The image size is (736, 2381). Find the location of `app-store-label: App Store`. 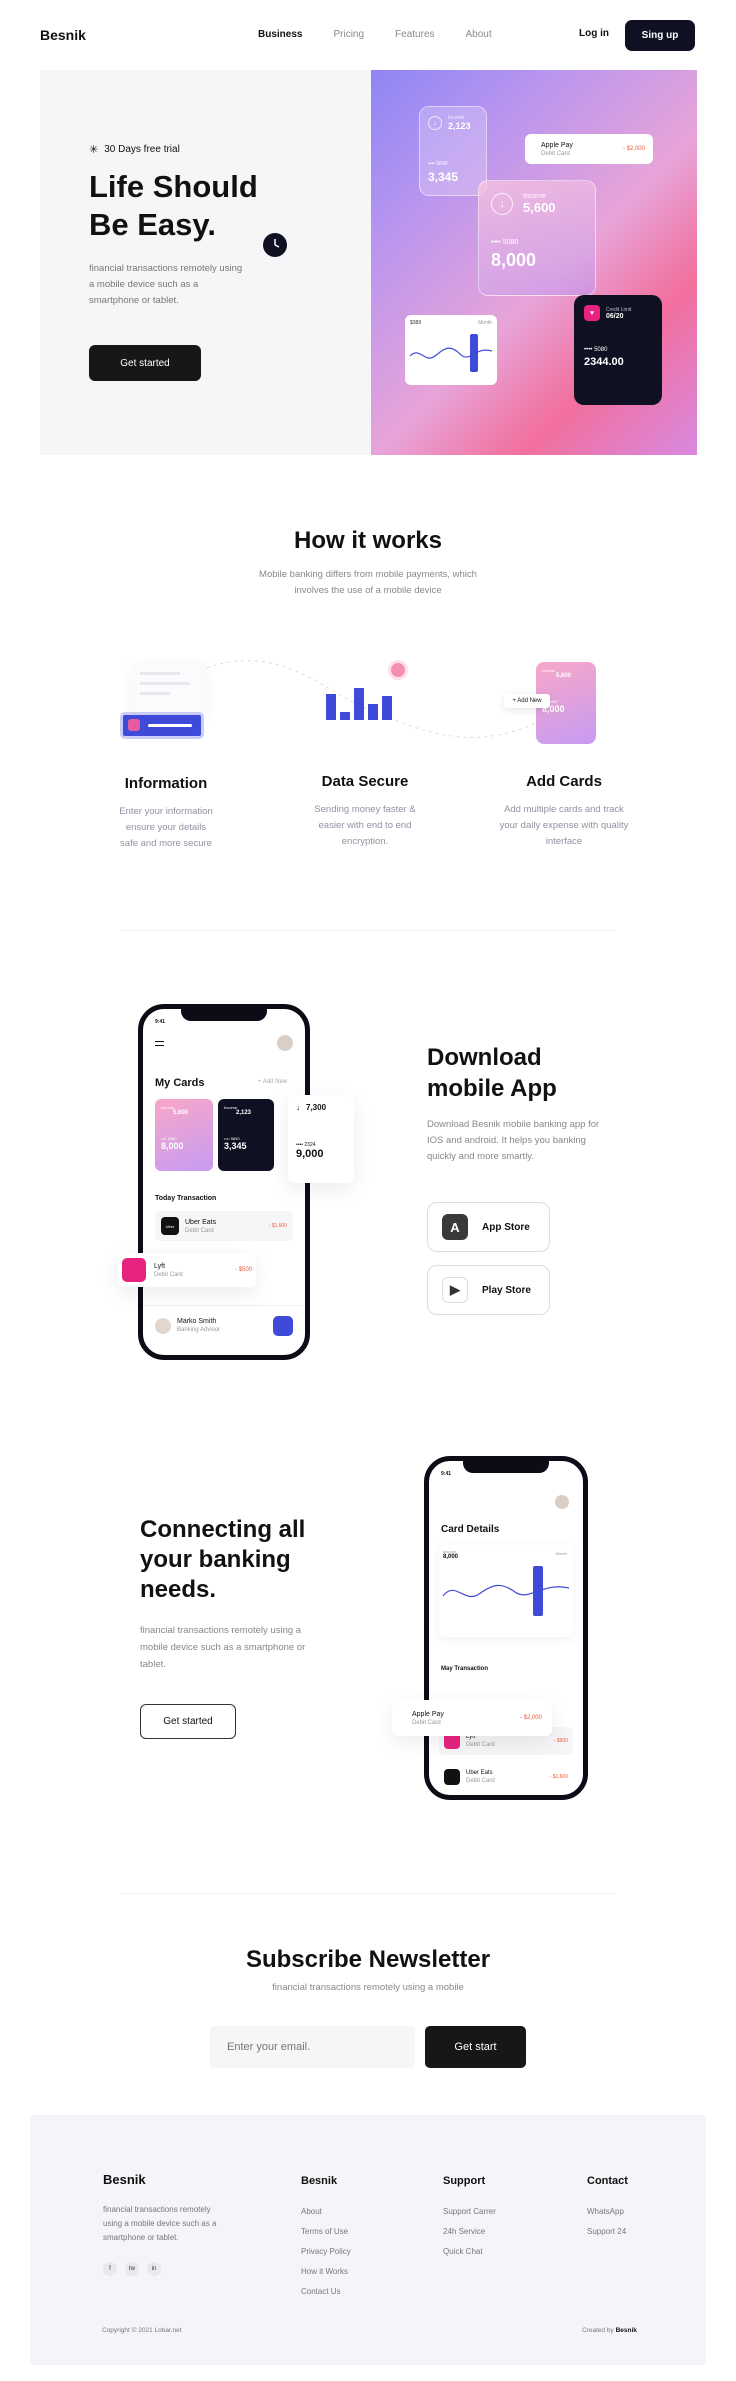

app-store-label: App Store is located at coordinates (506, 1227).